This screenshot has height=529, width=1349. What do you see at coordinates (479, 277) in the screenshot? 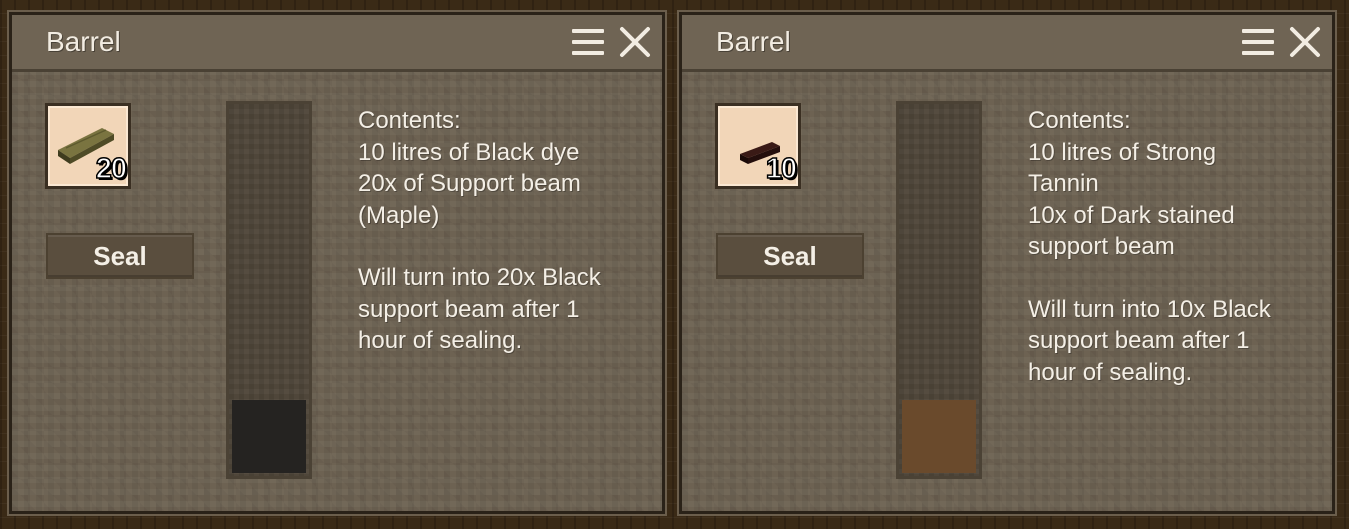
I see `result-line: Will turn into 20x Black` at bounding box center [479, 277].